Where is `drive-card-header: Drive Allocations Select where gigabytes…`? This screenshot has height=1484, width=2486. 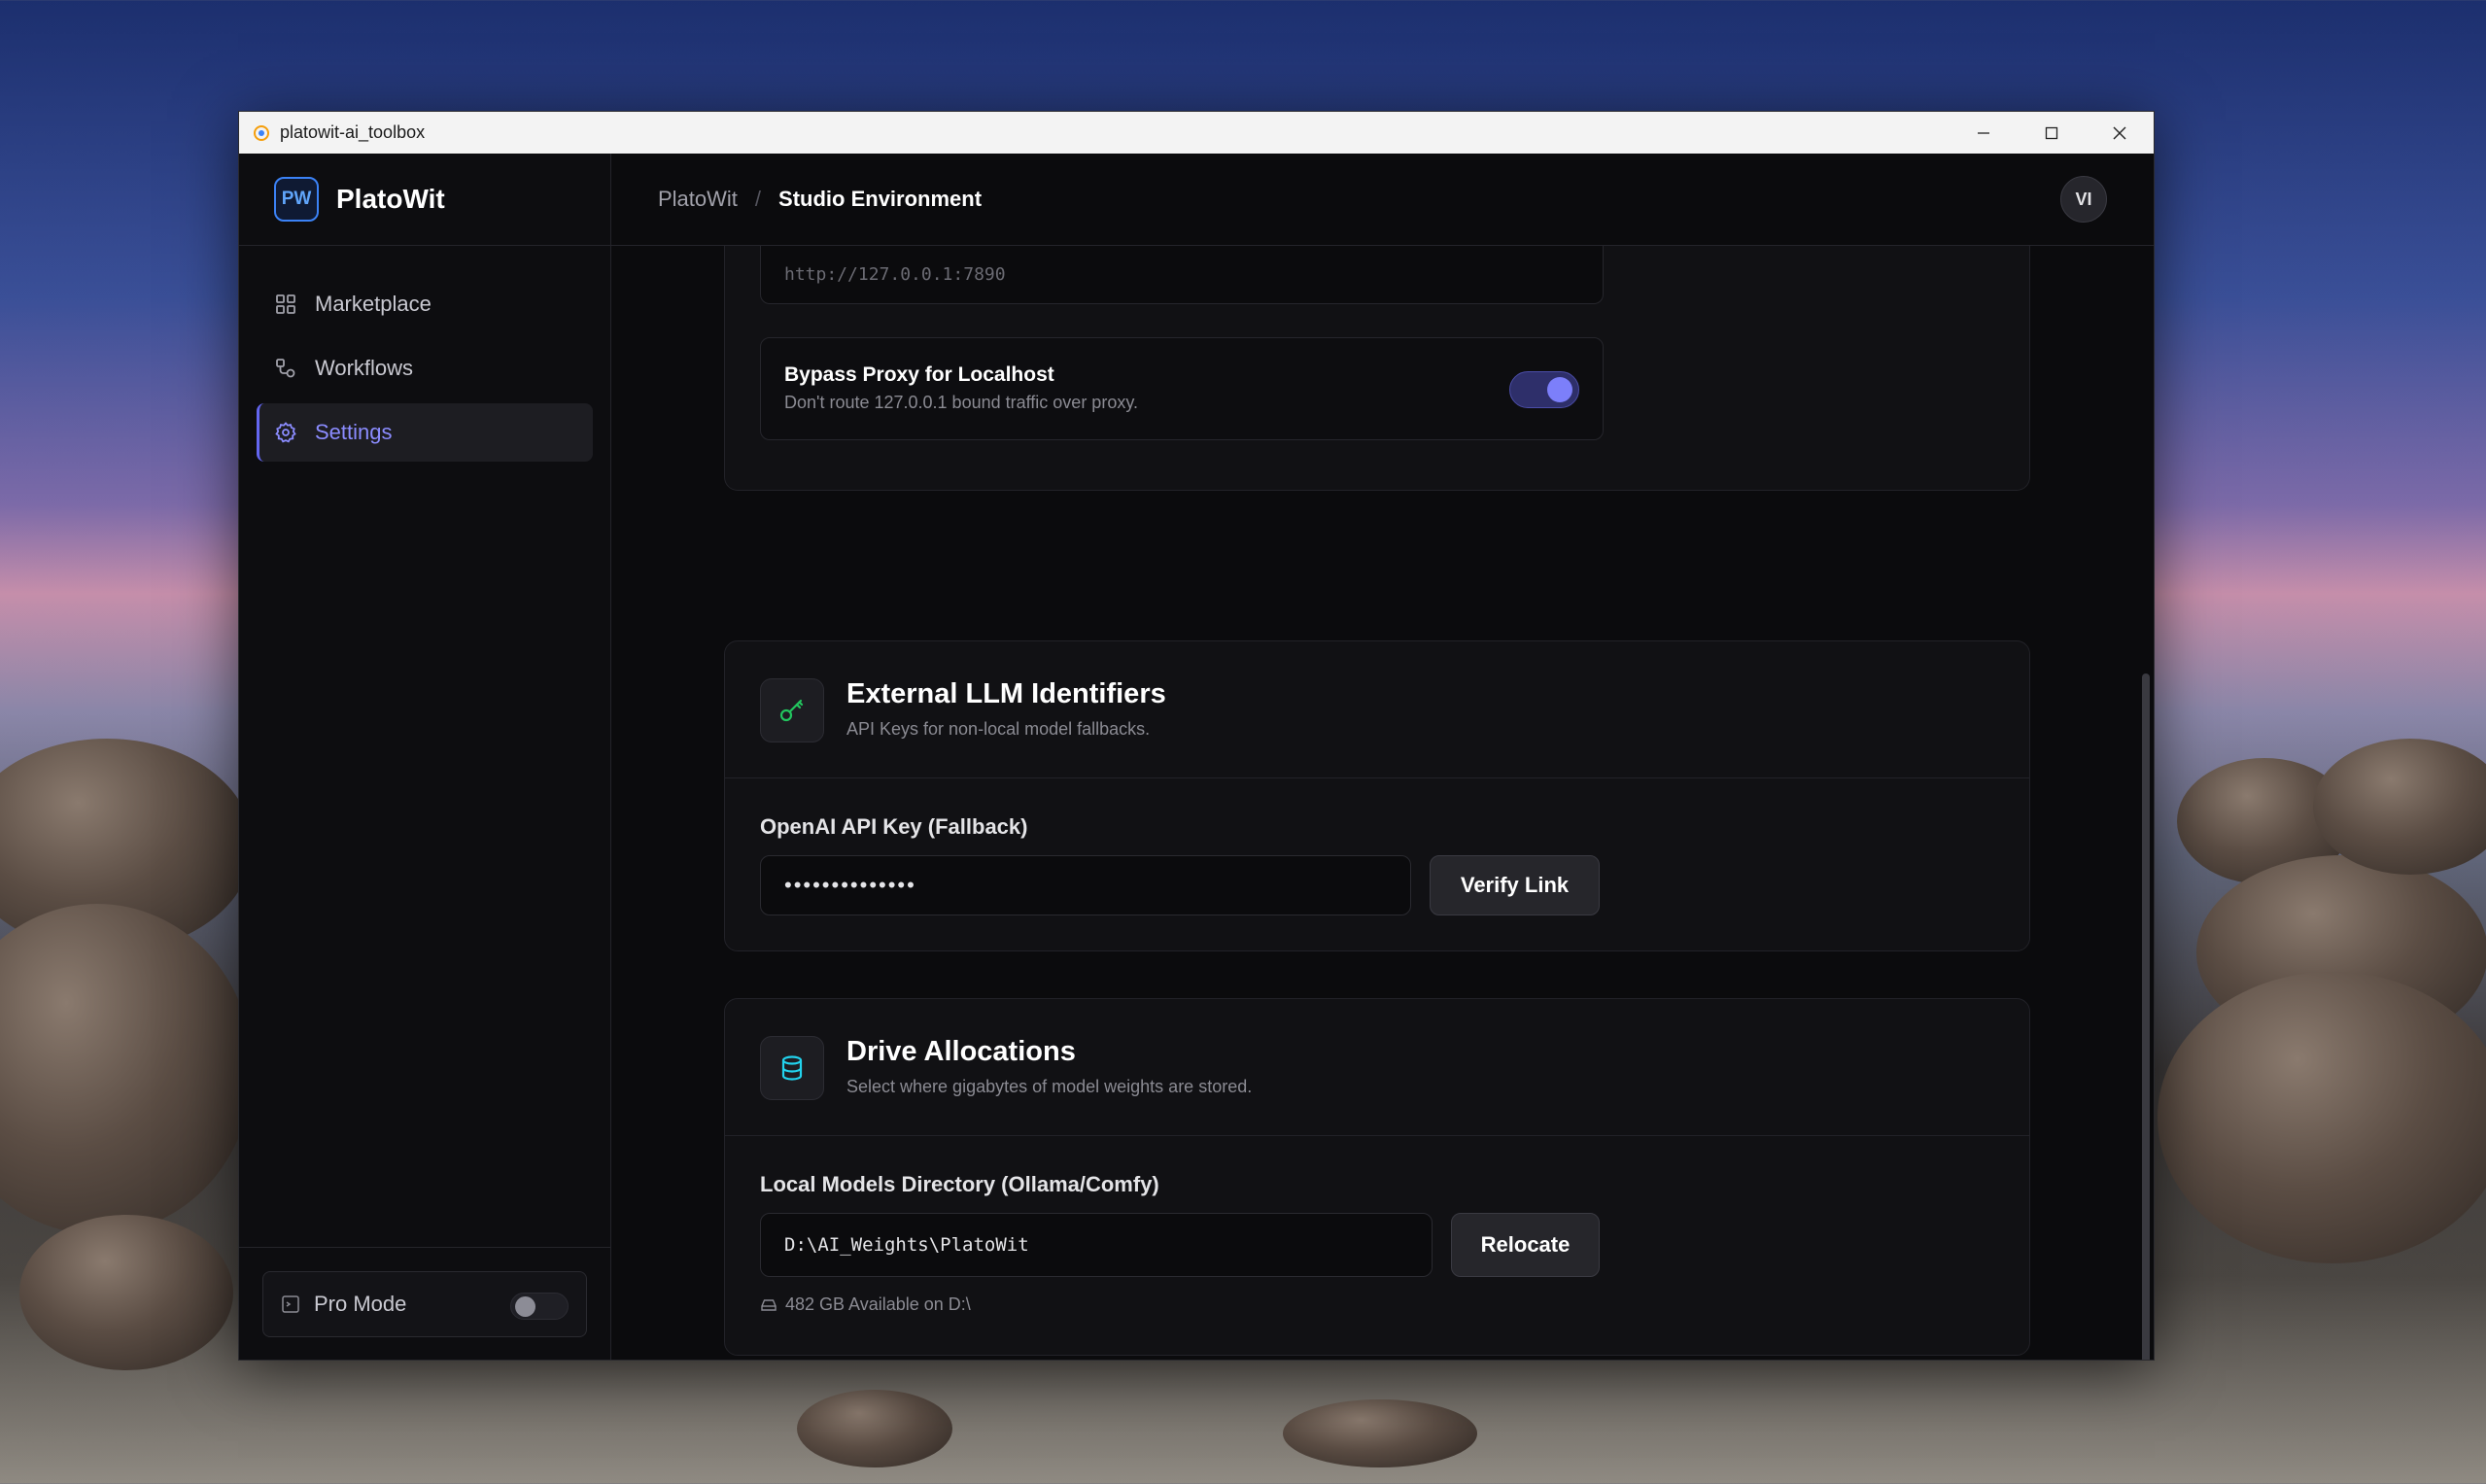 drive-card-header: Drive Allocations Select where gigabytes… is located at coordinates (1377, 1067).